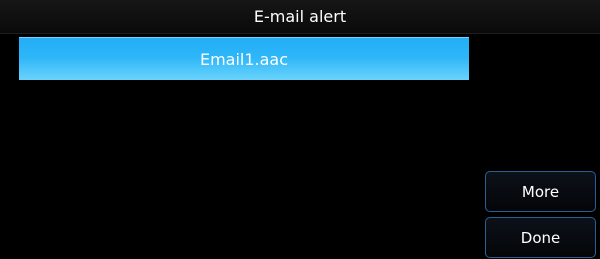  I want to click on more-button: More, so click(540, 191).